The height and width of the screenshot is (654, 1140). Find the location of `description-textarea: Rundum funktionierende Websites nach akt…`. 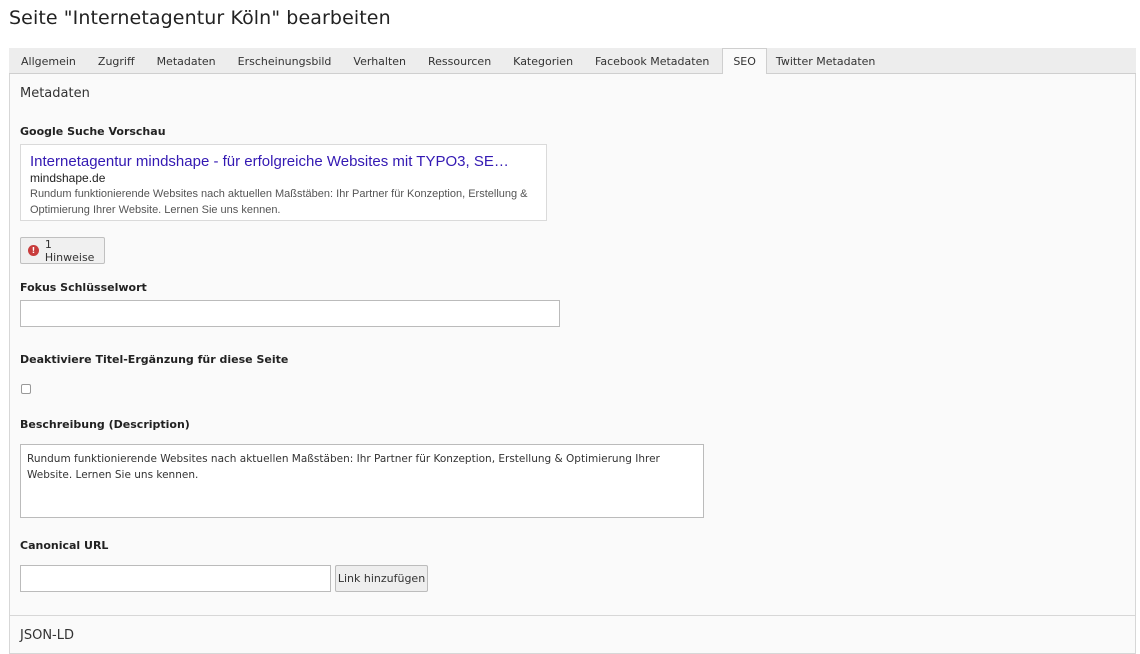

description-textarea: Rundum funktionierende Websites nach akt… is located at coordinates (362, 481).